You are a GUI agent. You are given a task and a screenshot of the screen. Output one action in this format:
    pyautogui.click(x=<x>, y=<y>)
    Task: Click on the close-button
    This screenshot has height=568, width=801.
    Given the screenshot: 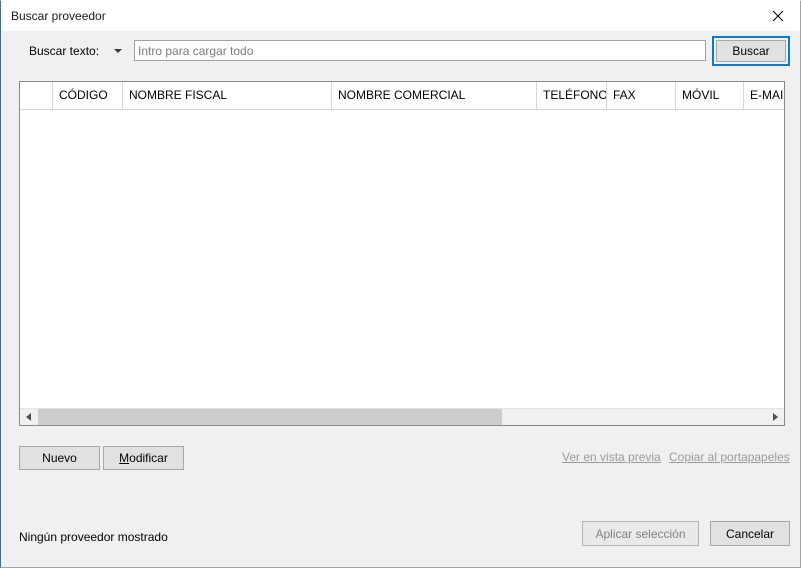 What is the action you would take?
    pyautogui.click(x=777, y=16)
    